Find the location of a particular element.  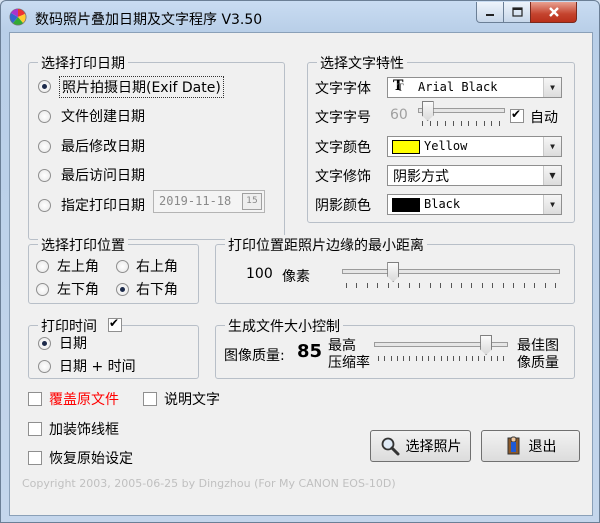

select-photo-button: 选择照片 is located at coordinates (420, 446).